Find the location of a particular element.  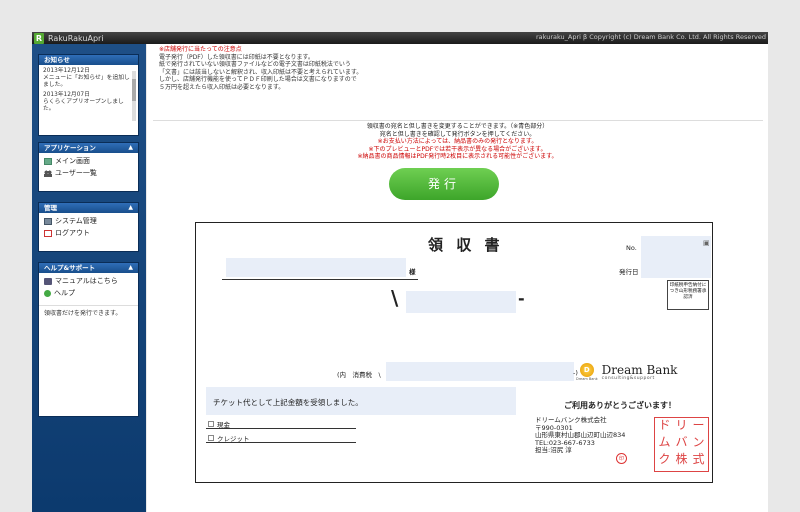

seal-char: 株 is located at coordinates (681, 459).